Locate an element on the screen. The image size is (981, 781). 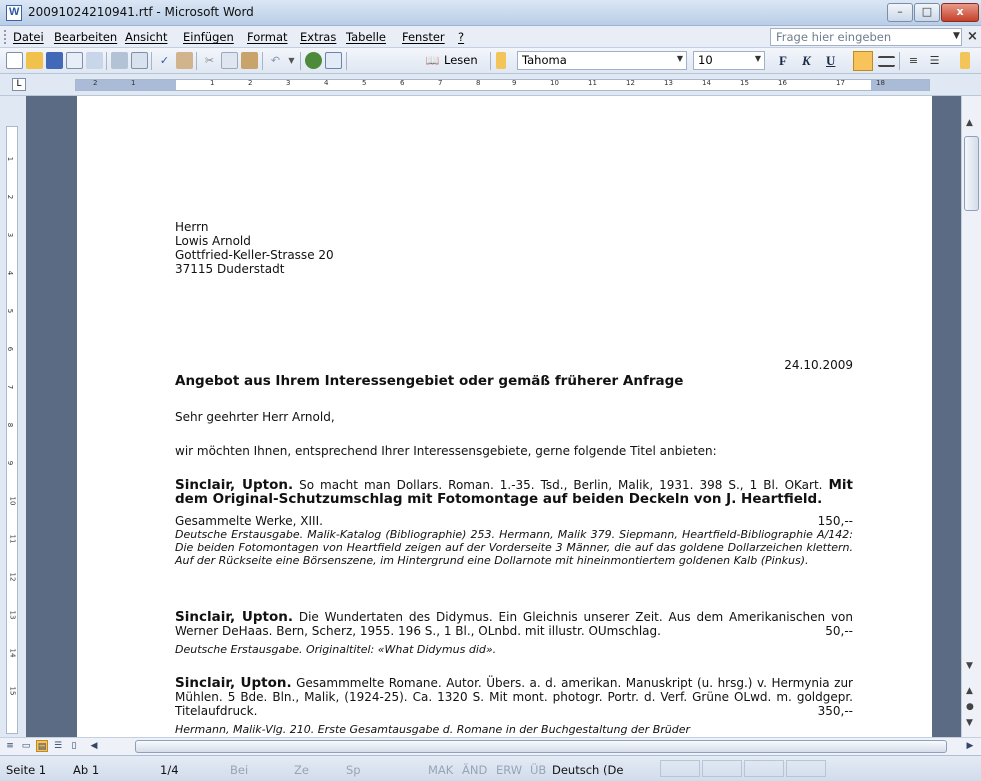
vertical-ruler: 1 2 3 4 5 6 7 8 9 10 11 12 13 14 15 is located at coordinates (13, 416).